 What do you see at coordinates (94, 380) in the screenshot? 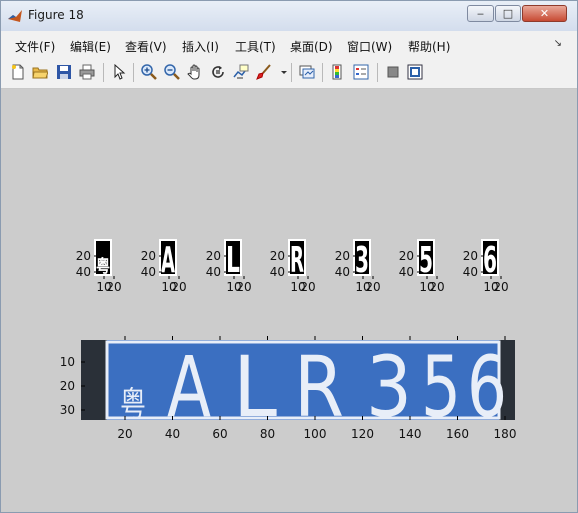
I see `plate-left-edge` at bounding box center [94, 380].